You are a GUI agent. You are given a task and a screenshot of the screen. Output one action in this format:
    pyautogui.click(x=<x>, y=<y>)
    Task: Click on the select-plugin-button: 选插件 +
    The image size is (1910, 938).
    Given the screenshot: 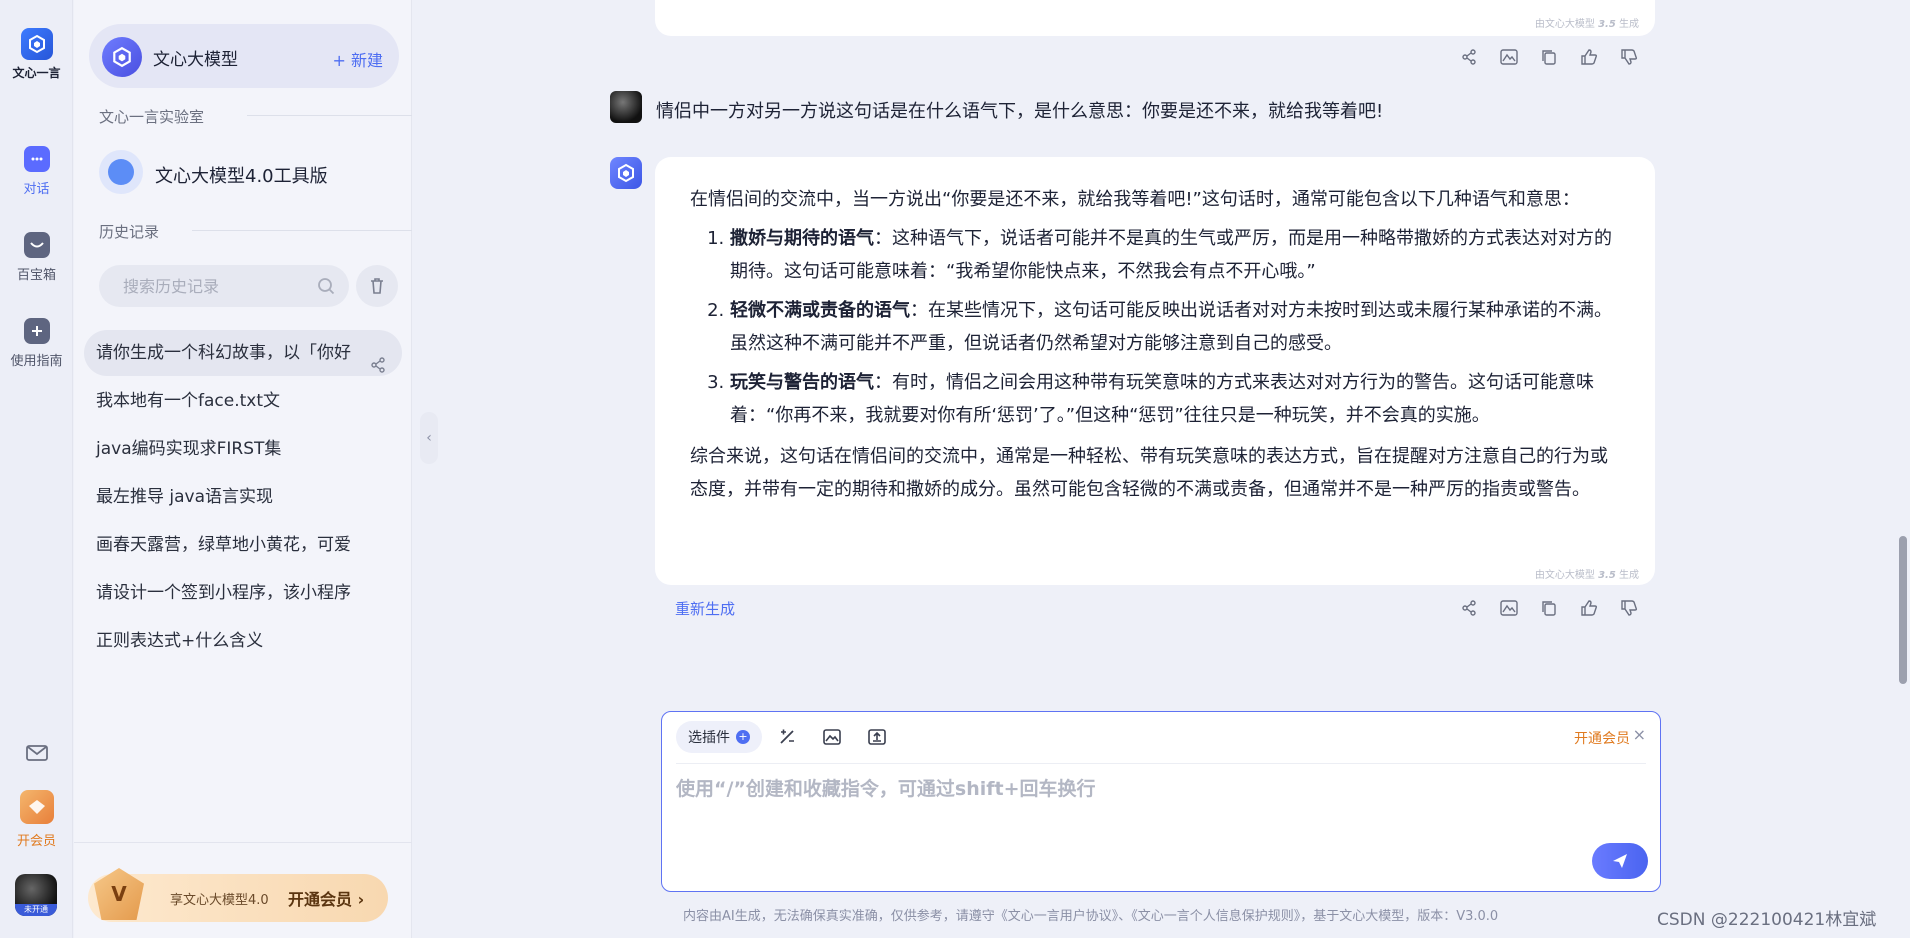 What is the action you would take?
    pyautogui.click(x=719, y=737)
    